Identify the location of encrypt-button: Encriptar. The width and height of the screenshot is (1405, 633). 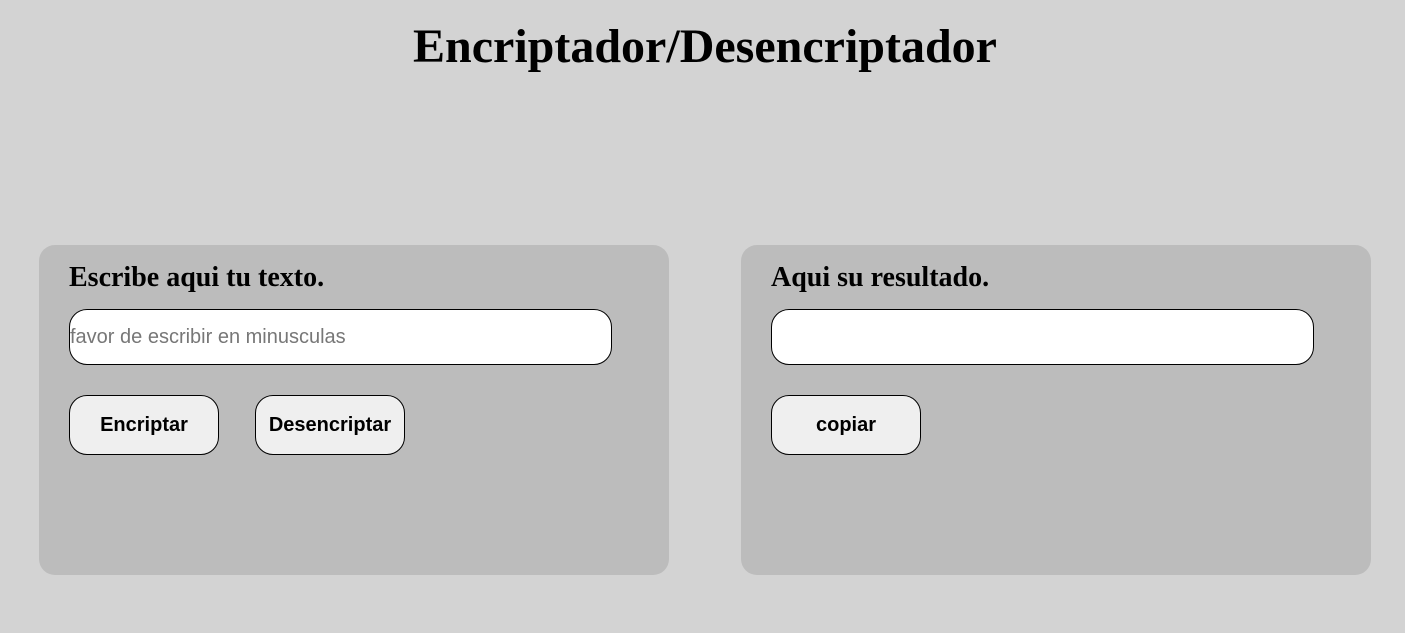
(144, 425).